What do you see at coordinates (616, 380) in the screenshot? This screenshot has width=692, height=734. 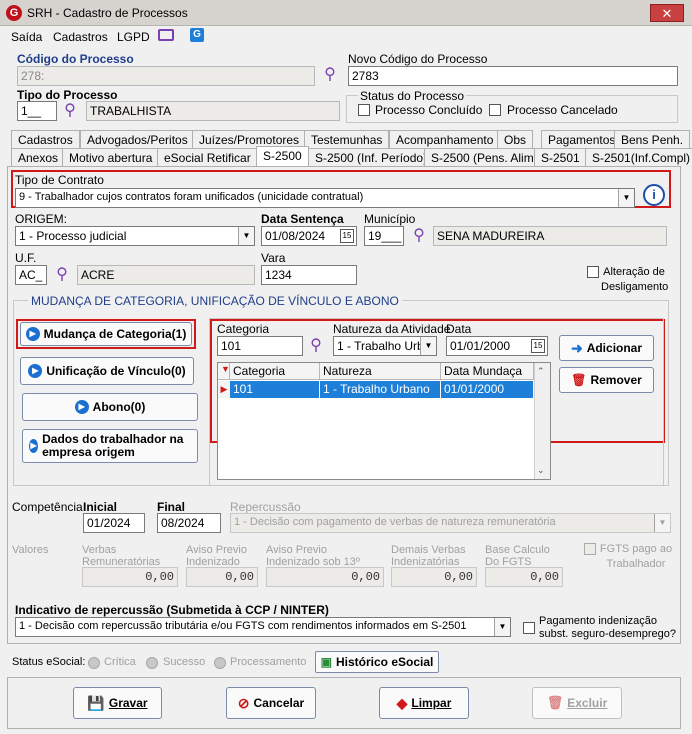 I see `remover-label: Remover` at bounding box center [616, 380].